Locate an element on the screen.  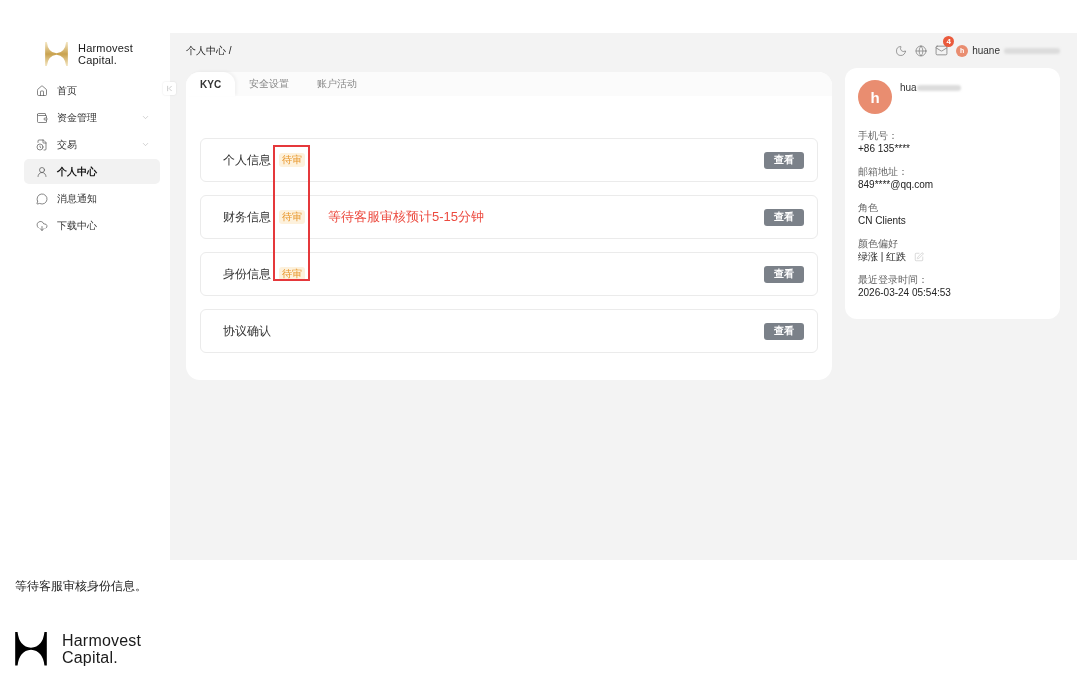
field-label: 手机号： is located at coordinates (878, 135).